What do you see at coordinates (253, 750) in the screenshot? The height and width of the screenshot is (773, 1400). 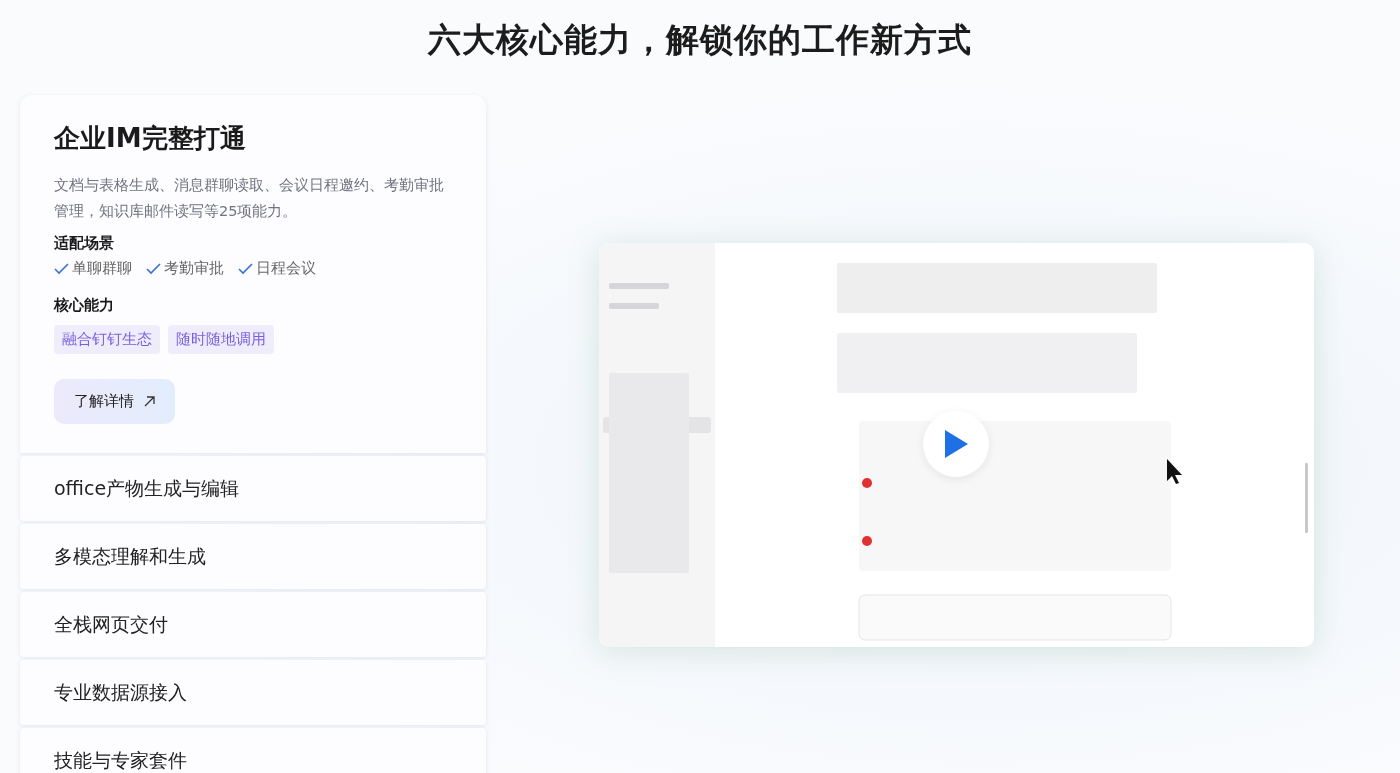 I see `feature-card: 技能与专家套件` at bounding box center [253, 750].